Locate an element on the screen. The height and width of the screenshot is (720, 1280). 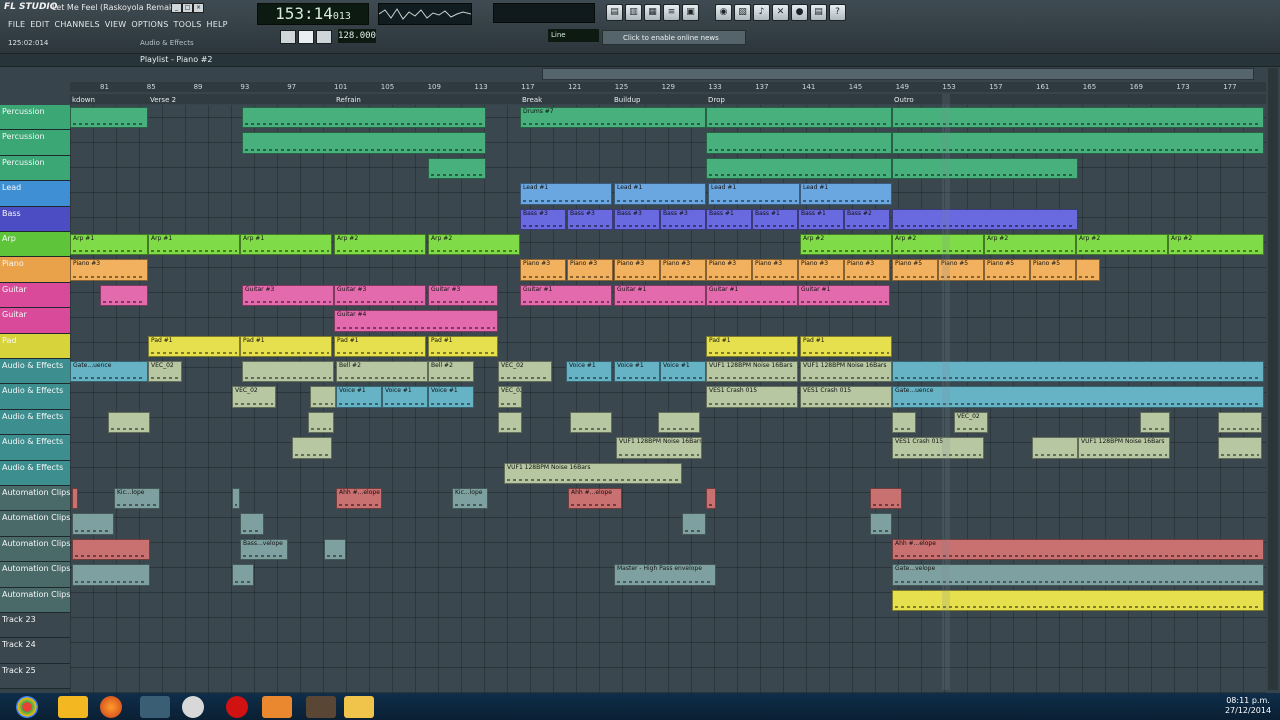
track-header: Track 25 is located at coordinates (35, 676).